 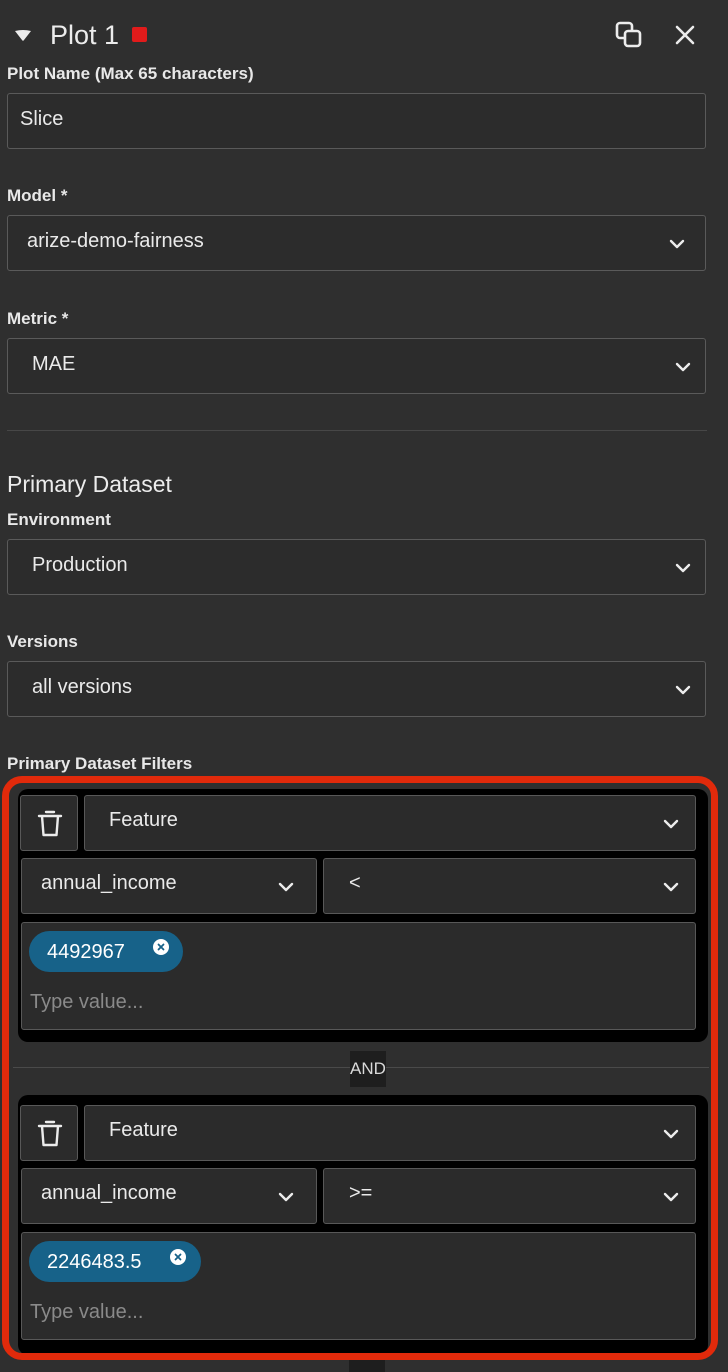 What do you see at coordinates (356, 689) in the screenshot?
I see `versions-select: all versions` at bounding box center [356, 689].